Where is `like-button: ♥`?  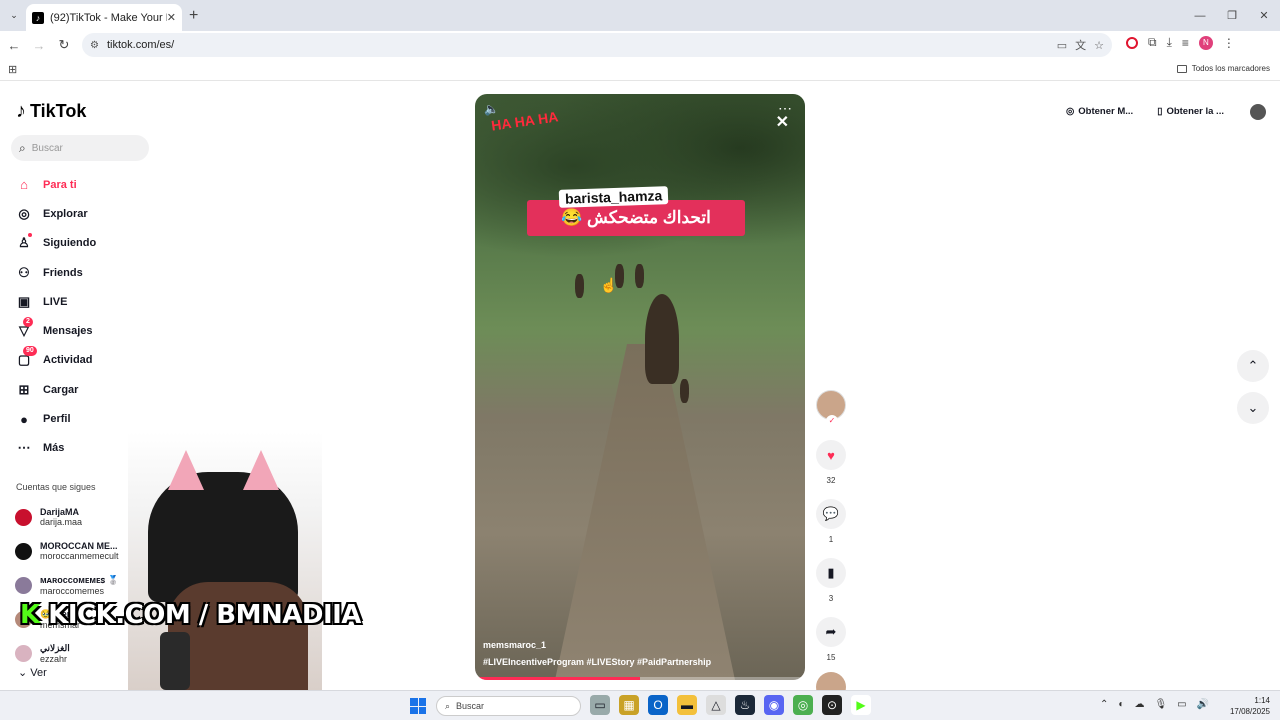
like-button: ♥ is located at coordinates (831, 455).